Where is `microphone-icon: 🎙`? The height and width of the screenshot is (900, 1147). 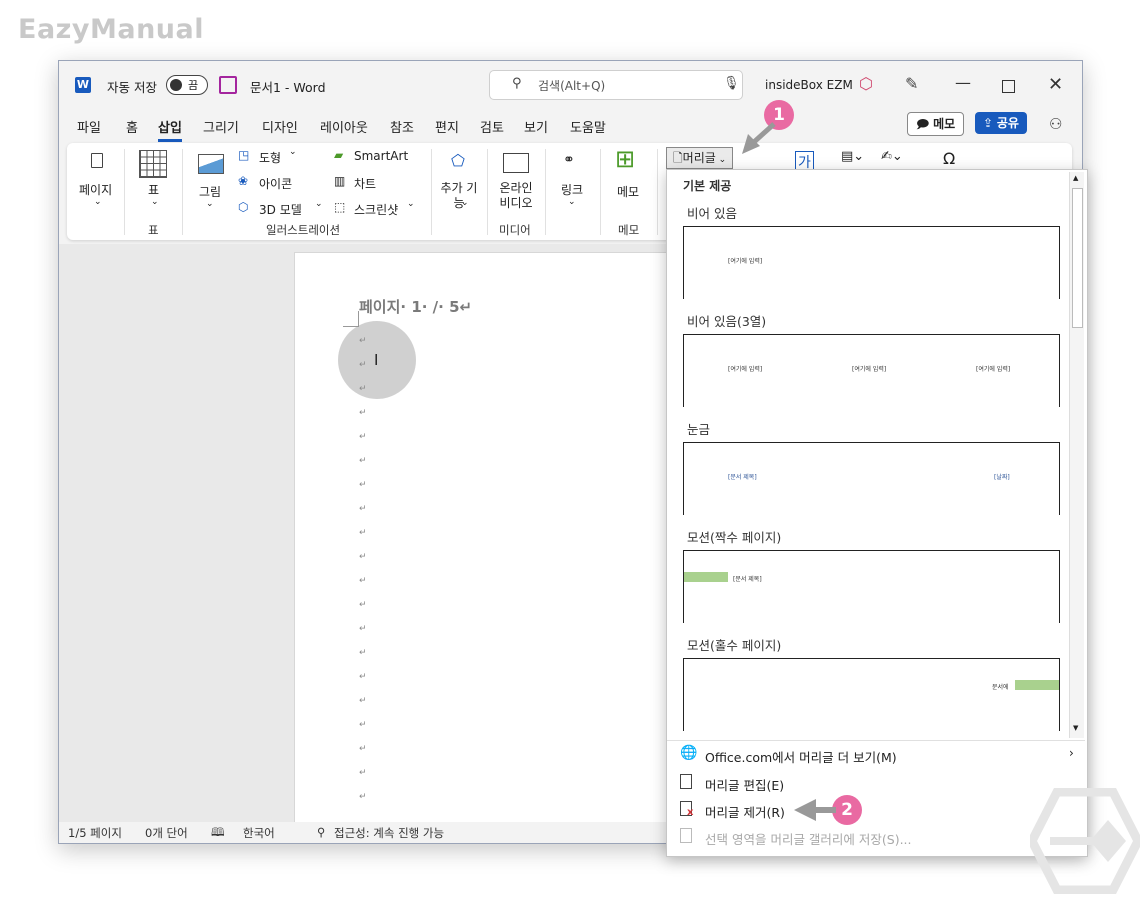 microphone-icon: 🎙 is located at coordinates (731, 83).